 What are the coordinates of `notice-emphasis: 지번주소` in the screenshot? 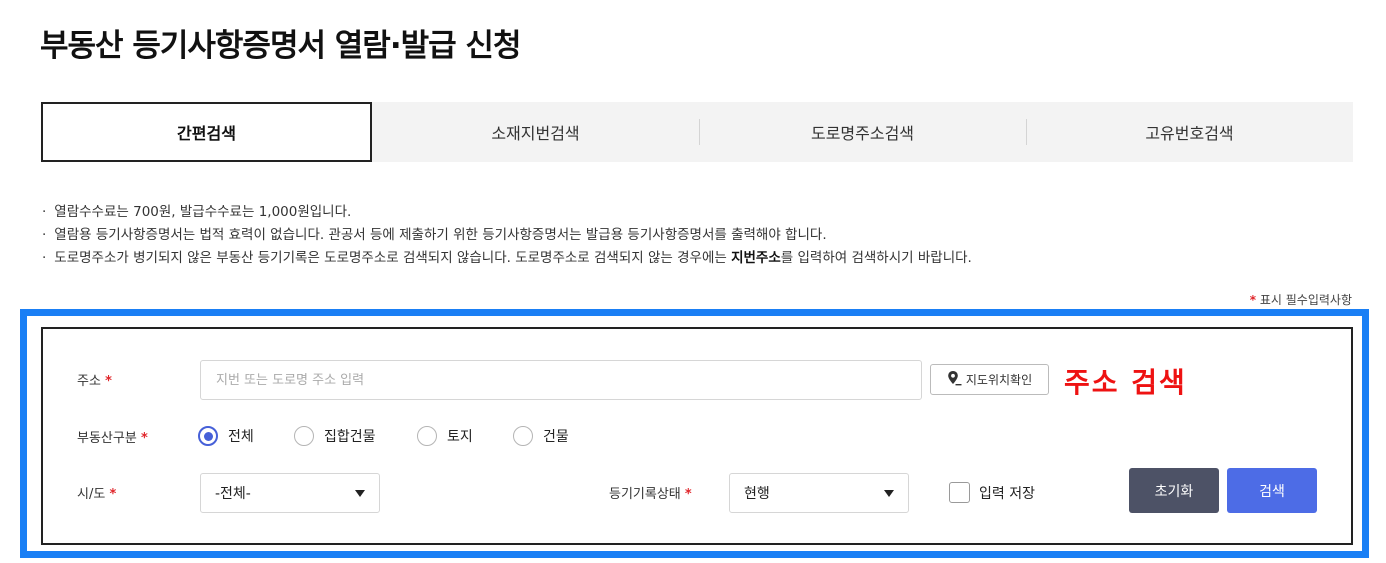 It's located at (756, 258).